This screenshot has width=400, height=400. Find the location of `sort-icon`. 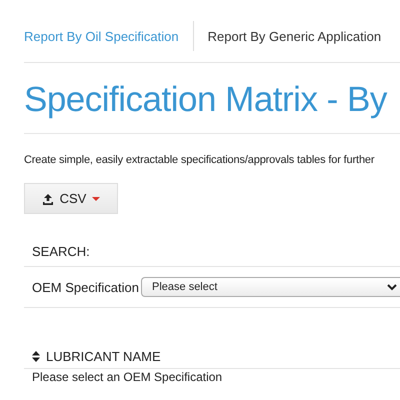

sort-icon is located at coordinates (36, 356).